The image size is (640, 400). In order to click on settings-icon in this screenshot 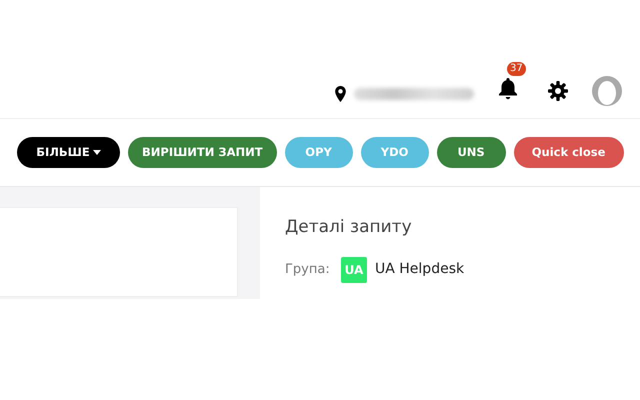, I will do `click(558, 90)`.